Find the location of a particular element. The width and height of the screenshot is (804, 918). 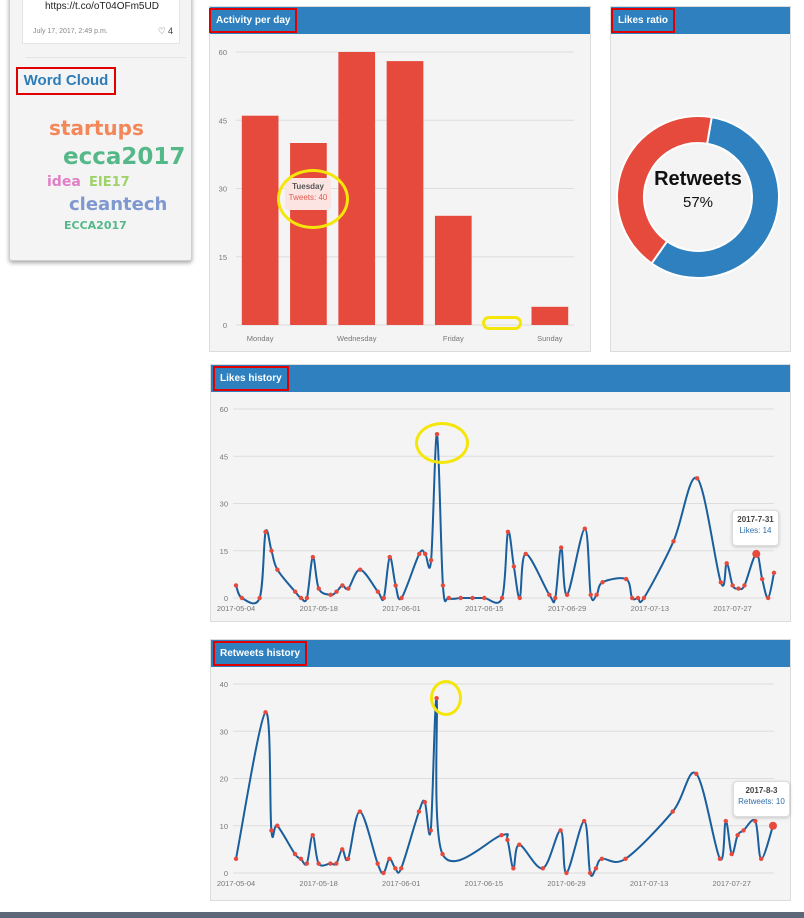

bar-thursday is located at coordinates (405, 193).